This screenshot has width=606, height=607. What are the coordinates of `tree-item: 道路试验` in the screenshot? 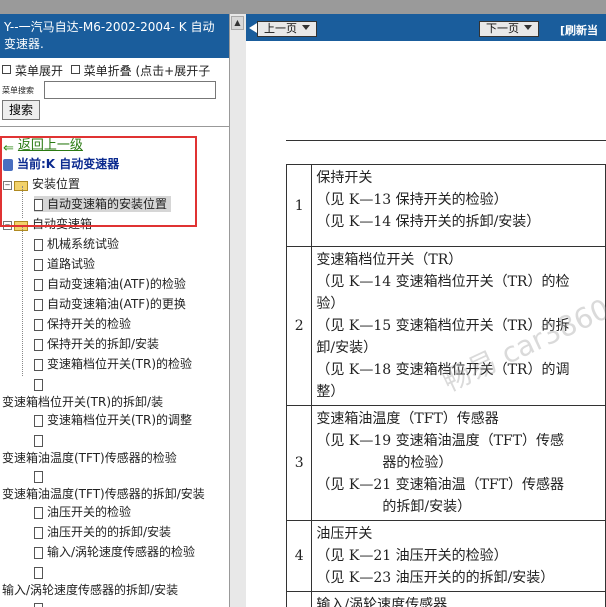 It's located at (64, 264).